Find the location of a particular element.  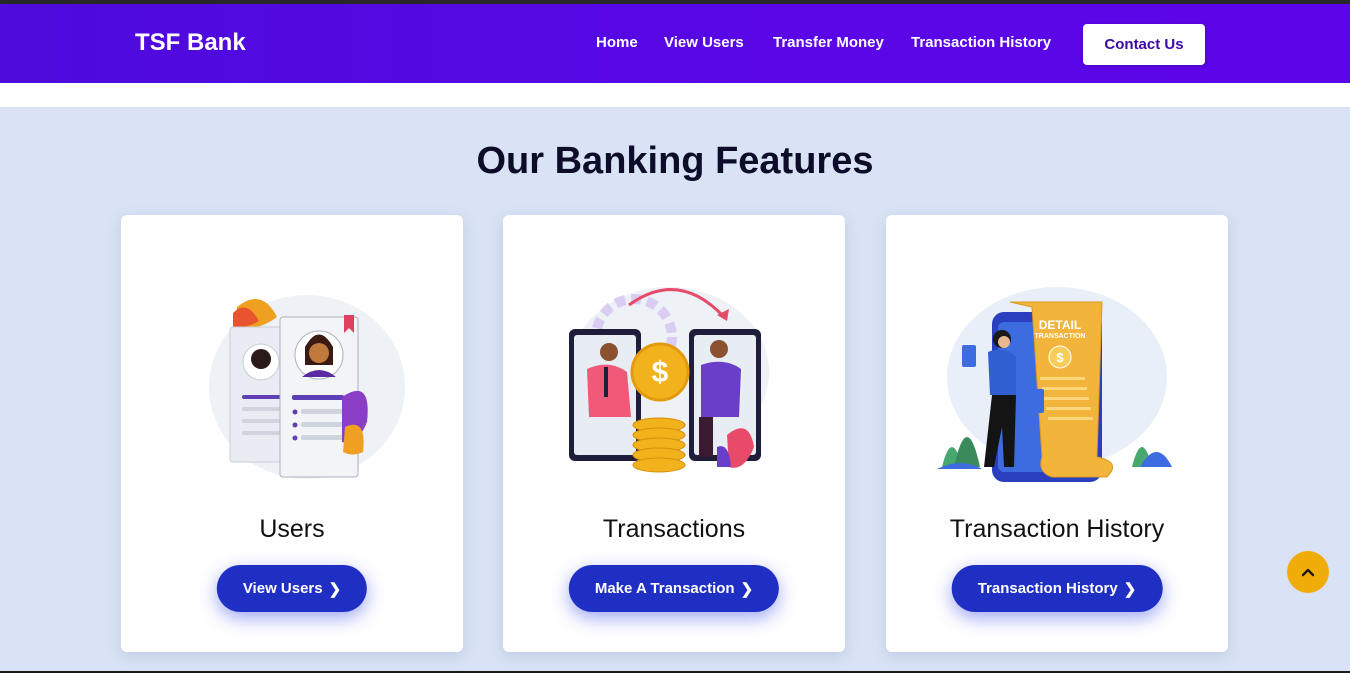

scroll-to-top-button is located at coordinates (1308, 572).